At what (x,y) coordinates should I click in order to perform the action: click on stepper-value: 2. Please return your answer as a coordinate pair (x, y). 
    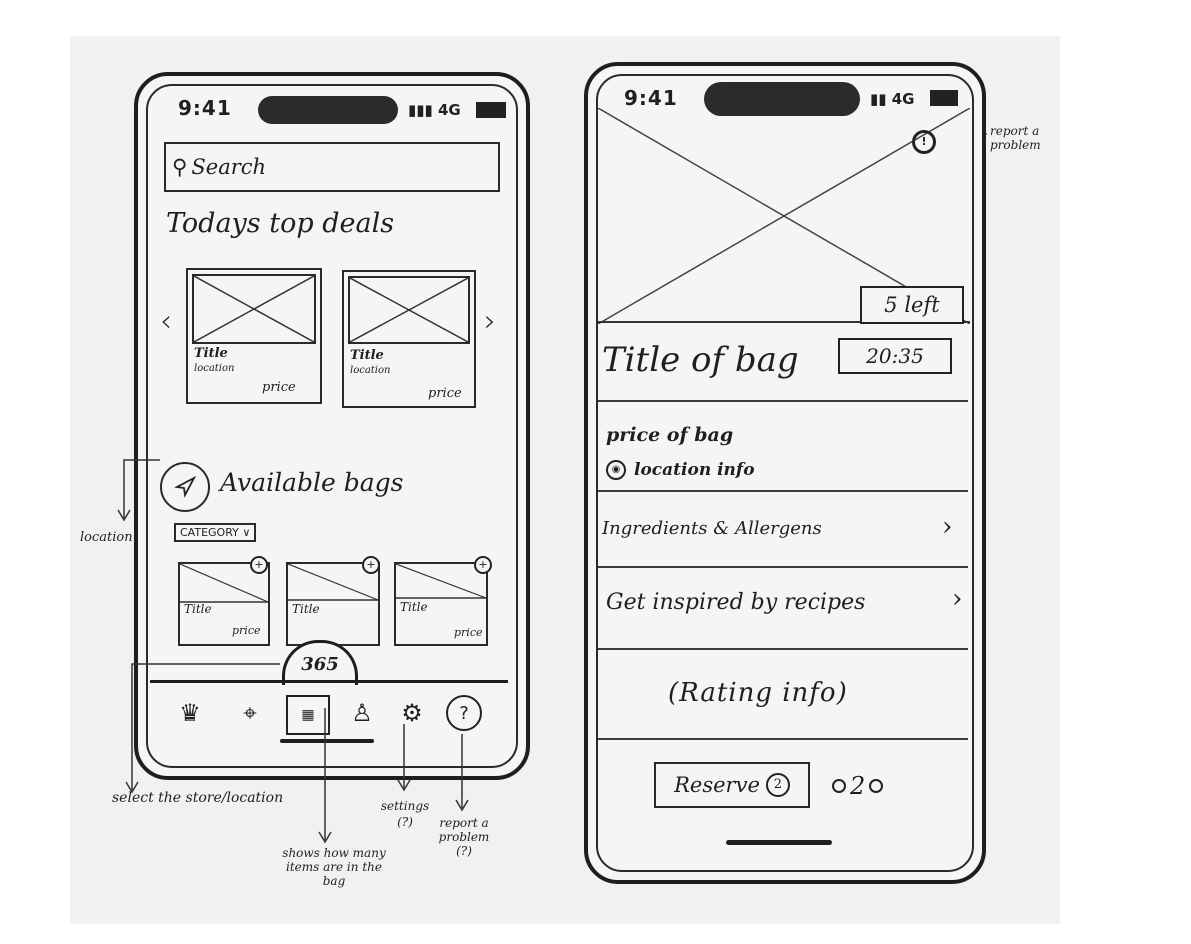
    Looking at the image, I should click on (858, 786).